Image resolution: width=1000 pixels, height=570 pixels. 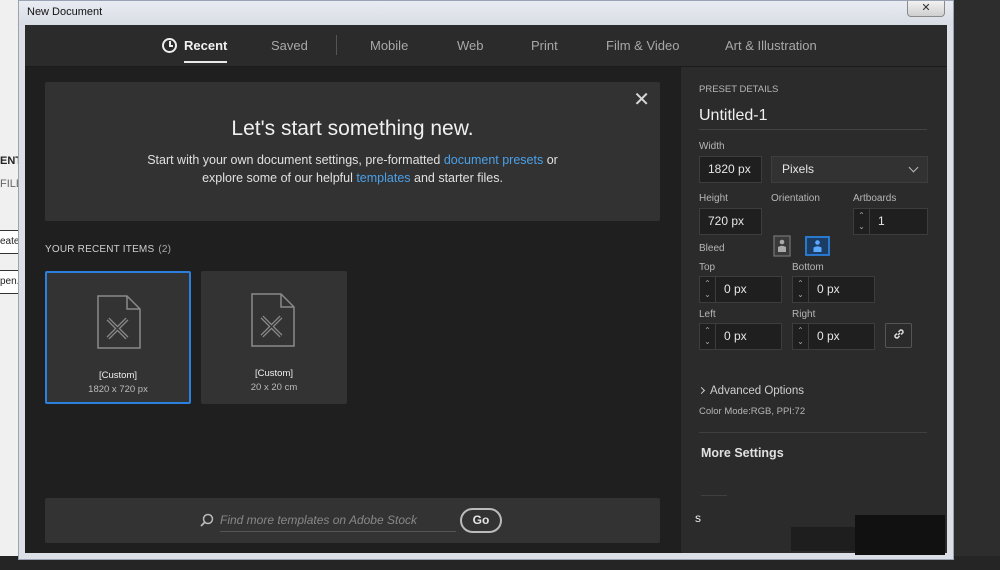 I want to click on height-input: 720 px, so click(x=730, y=221).